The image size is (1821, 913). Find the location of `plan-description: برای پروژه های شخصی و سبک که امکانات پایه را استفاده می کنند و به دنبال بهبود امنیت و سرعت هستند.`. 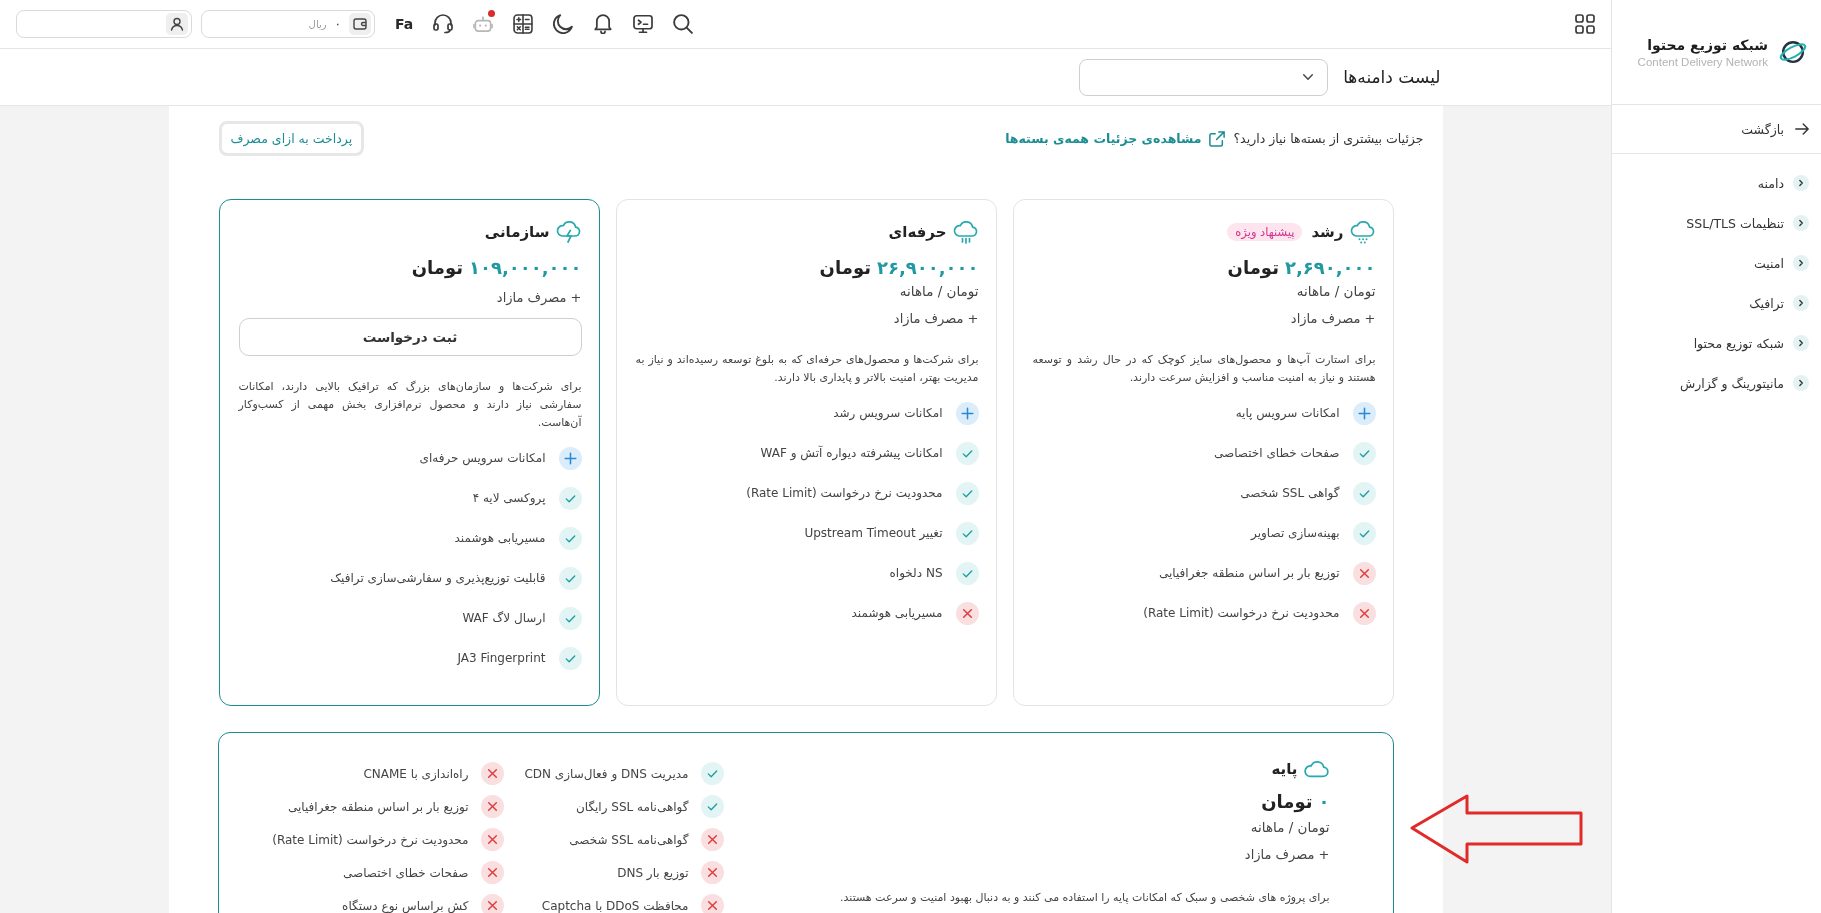

plan-description: برای پروژه های شخصی و سبک که امکانات پایه را استفاده می کنند و به دنبال بهبود امنیت و سرعت هستند. is located at coordinates (1084, 898).